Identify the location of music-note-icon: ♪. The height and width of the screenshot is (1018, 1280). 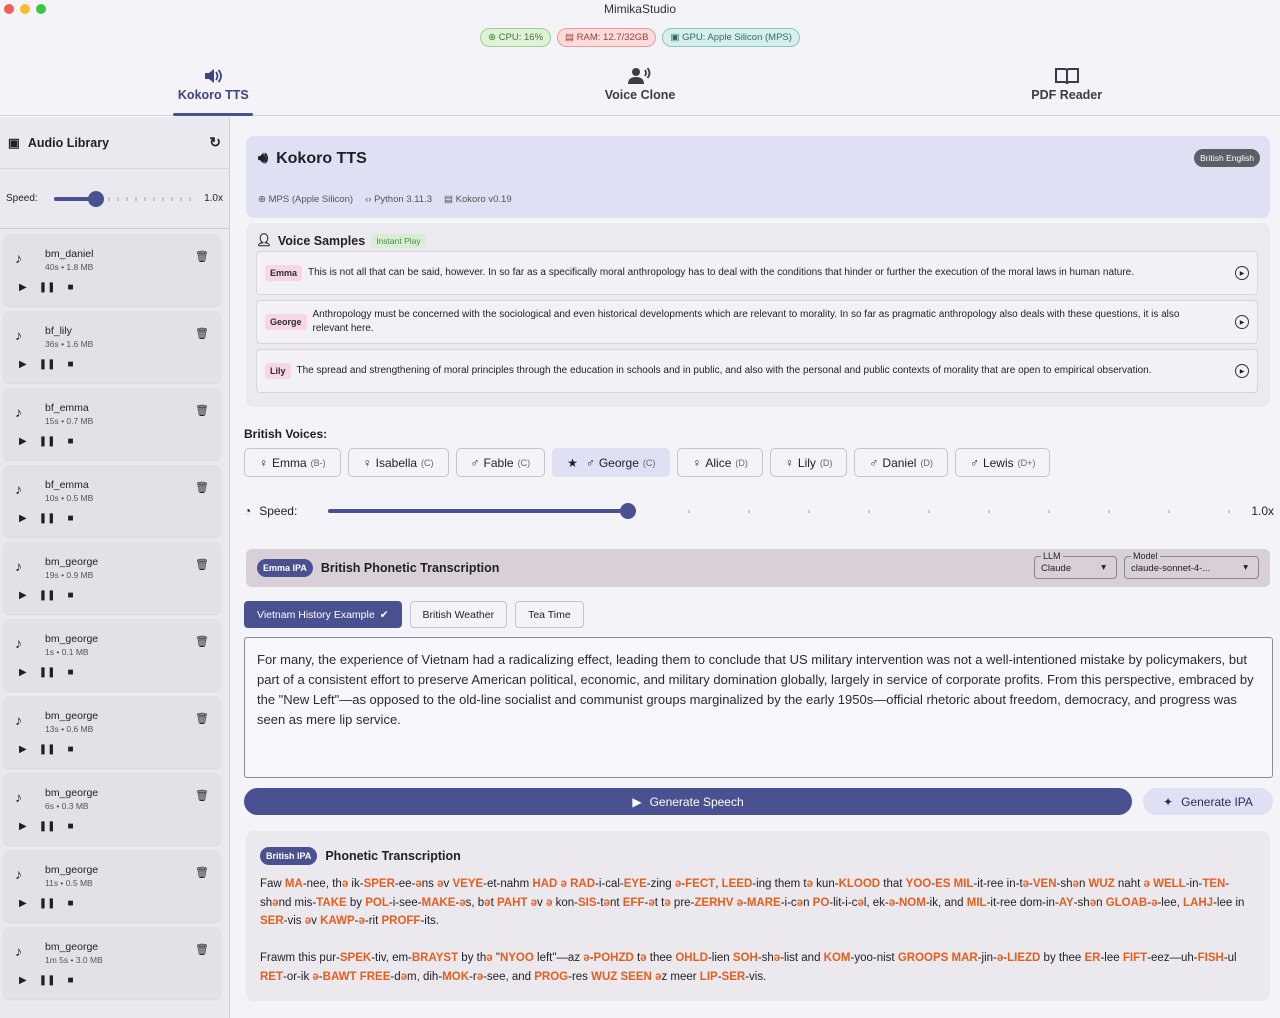
(18, 566).